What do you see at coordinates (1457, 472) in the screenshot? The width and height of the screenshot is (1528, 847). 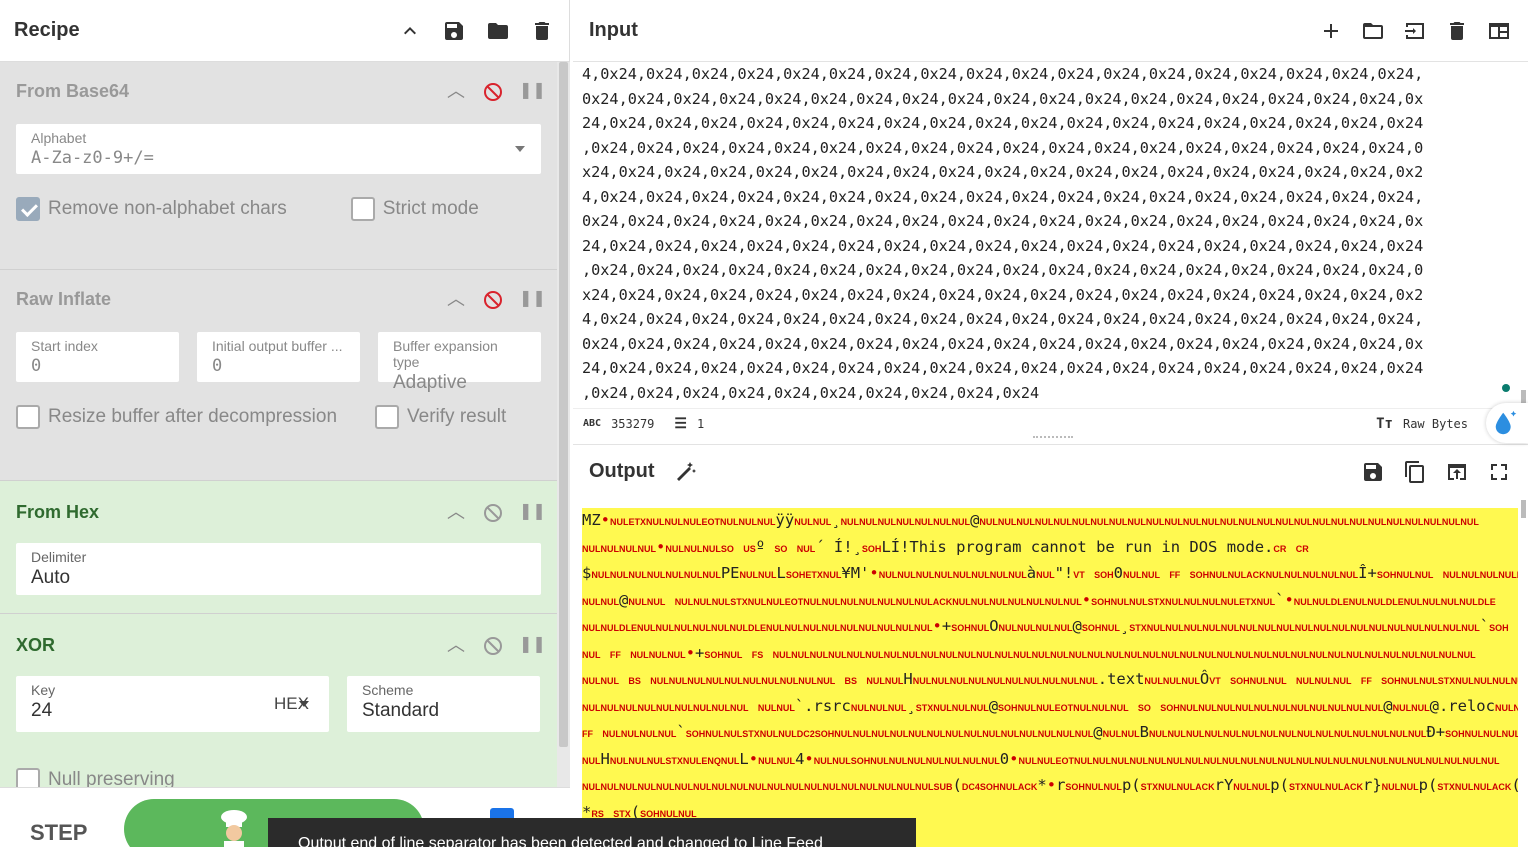 I see `replace-input-with-output-icon` at bounding box center [1457, 472].